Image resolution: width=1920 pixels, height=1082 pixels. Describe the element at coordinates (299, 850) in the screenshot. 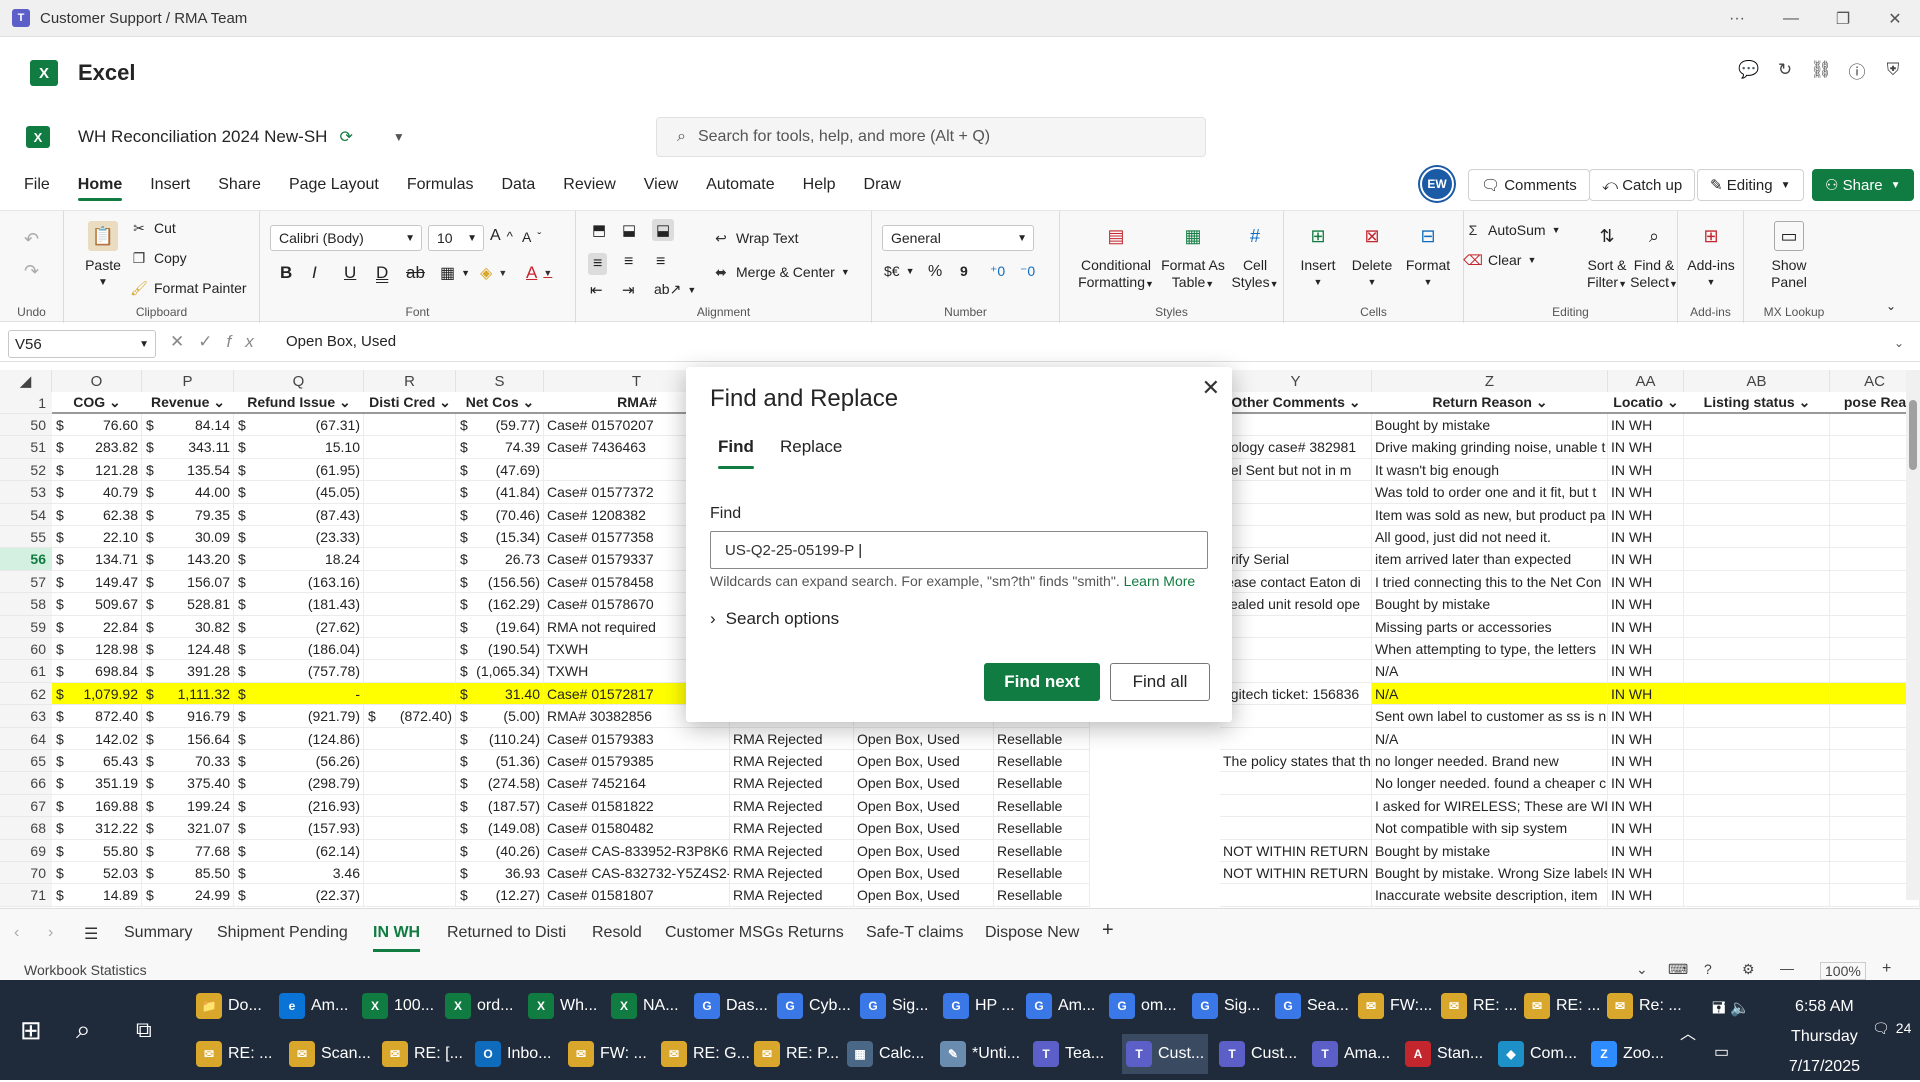

I see `cell-q: $ (62.14)` at that location.